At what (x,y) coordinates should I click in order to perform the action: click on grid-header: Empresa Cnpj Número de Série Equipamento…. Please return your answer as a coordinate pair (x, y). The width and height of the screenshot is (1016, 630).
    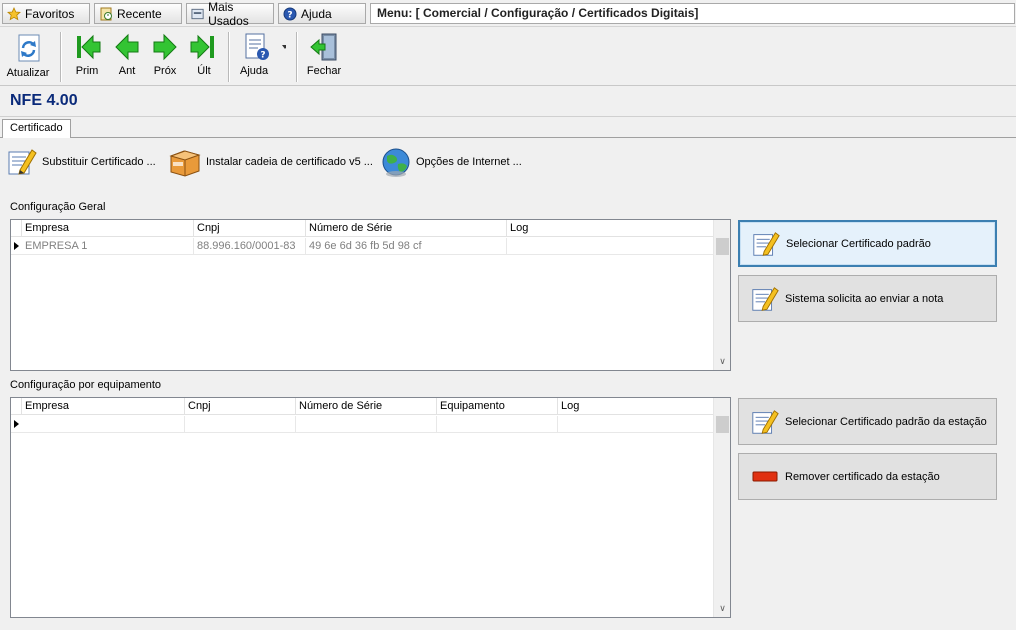
    Looking at the image, I should click on (362, 406).